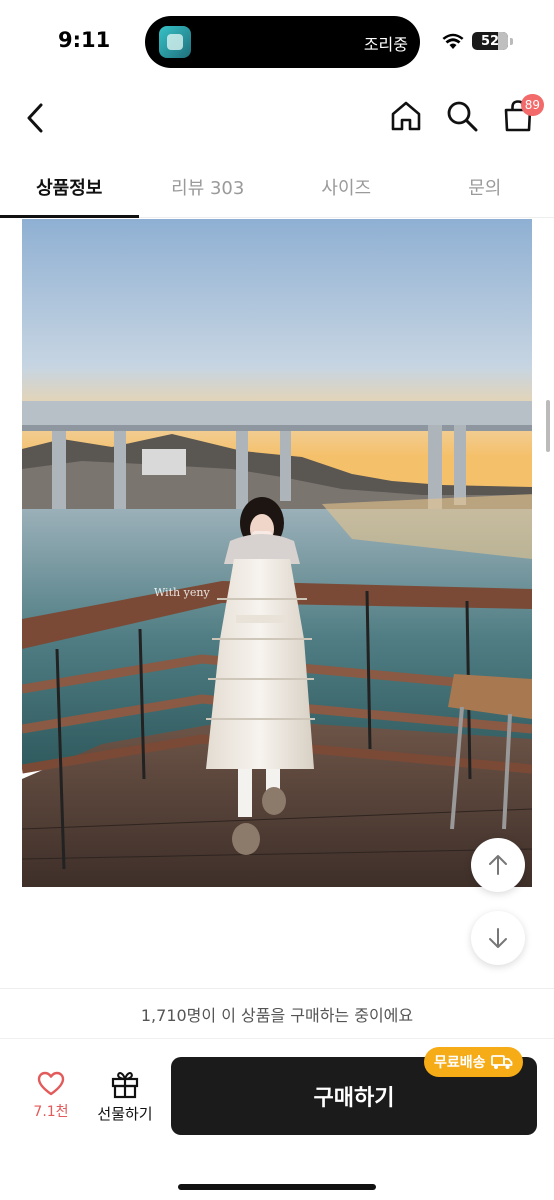 This screenshot has height=1200, width=554. I want to click on home-icon, so click(406, 116).